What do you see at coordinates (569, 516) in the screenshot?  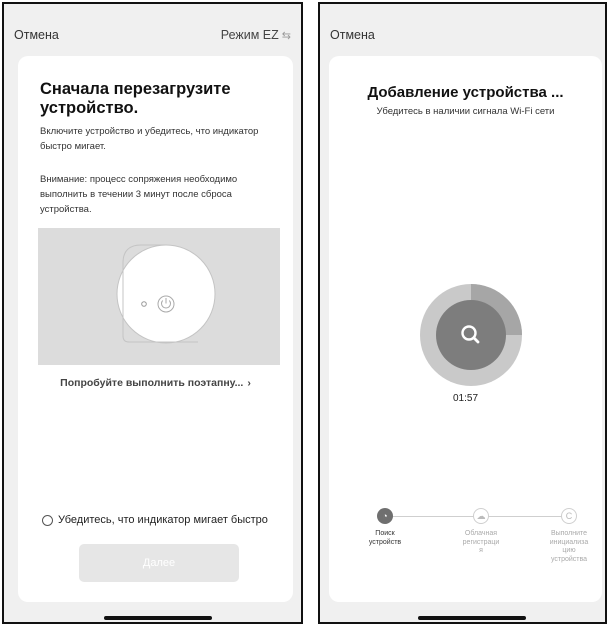 I see `initialize-icon: C` at bounding box center [569, 516].